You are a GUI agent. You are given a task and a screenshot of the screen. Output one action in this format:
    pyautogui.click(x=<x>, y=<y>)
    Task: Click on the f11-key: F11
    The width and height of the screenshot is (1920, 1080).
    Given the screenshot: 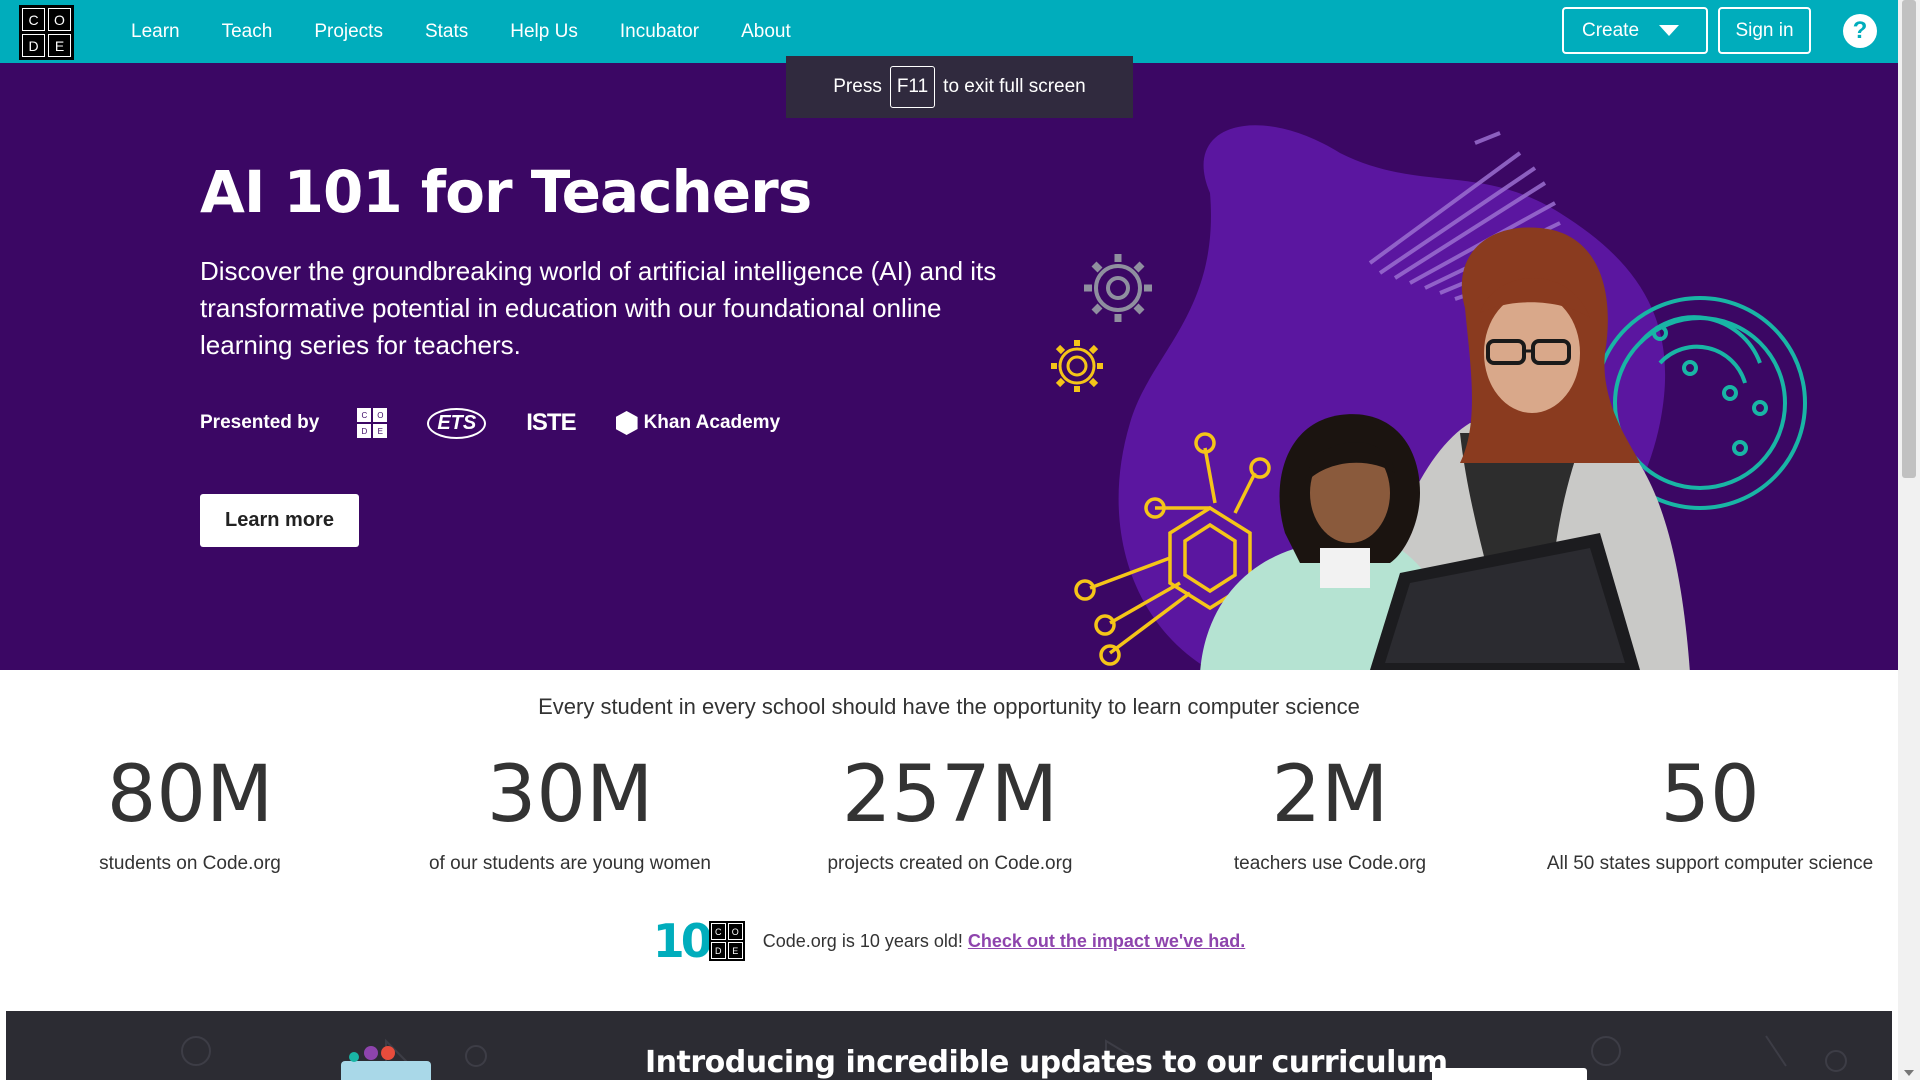 What is the action you would take?
    pyautogui.click(x=912, y=87)
    